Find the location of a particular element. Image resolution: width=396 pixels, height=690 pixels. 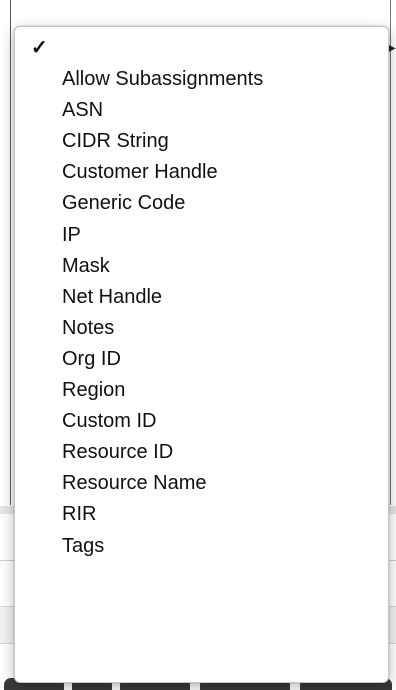

menu-item-label: Resource Name is located at coordinates (134, 483).